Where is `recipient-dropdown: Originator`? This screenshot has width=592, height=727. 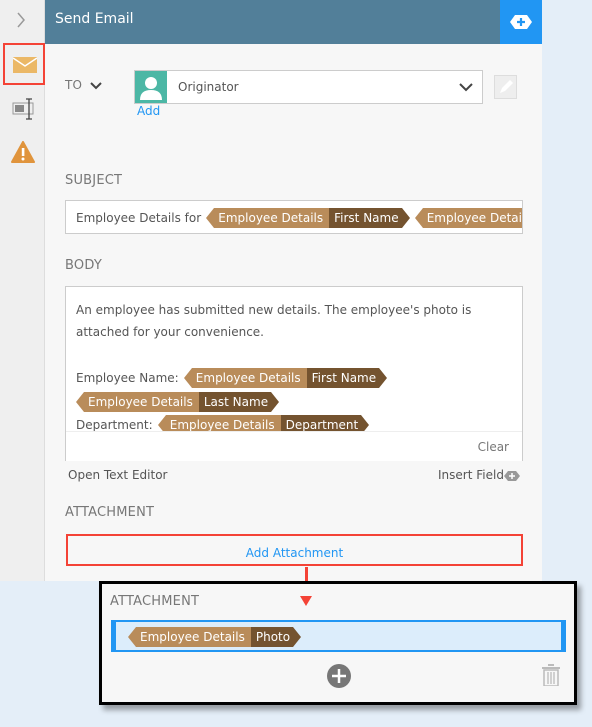
recipient-dropdown: Originator is located at coordinates (308, 87).